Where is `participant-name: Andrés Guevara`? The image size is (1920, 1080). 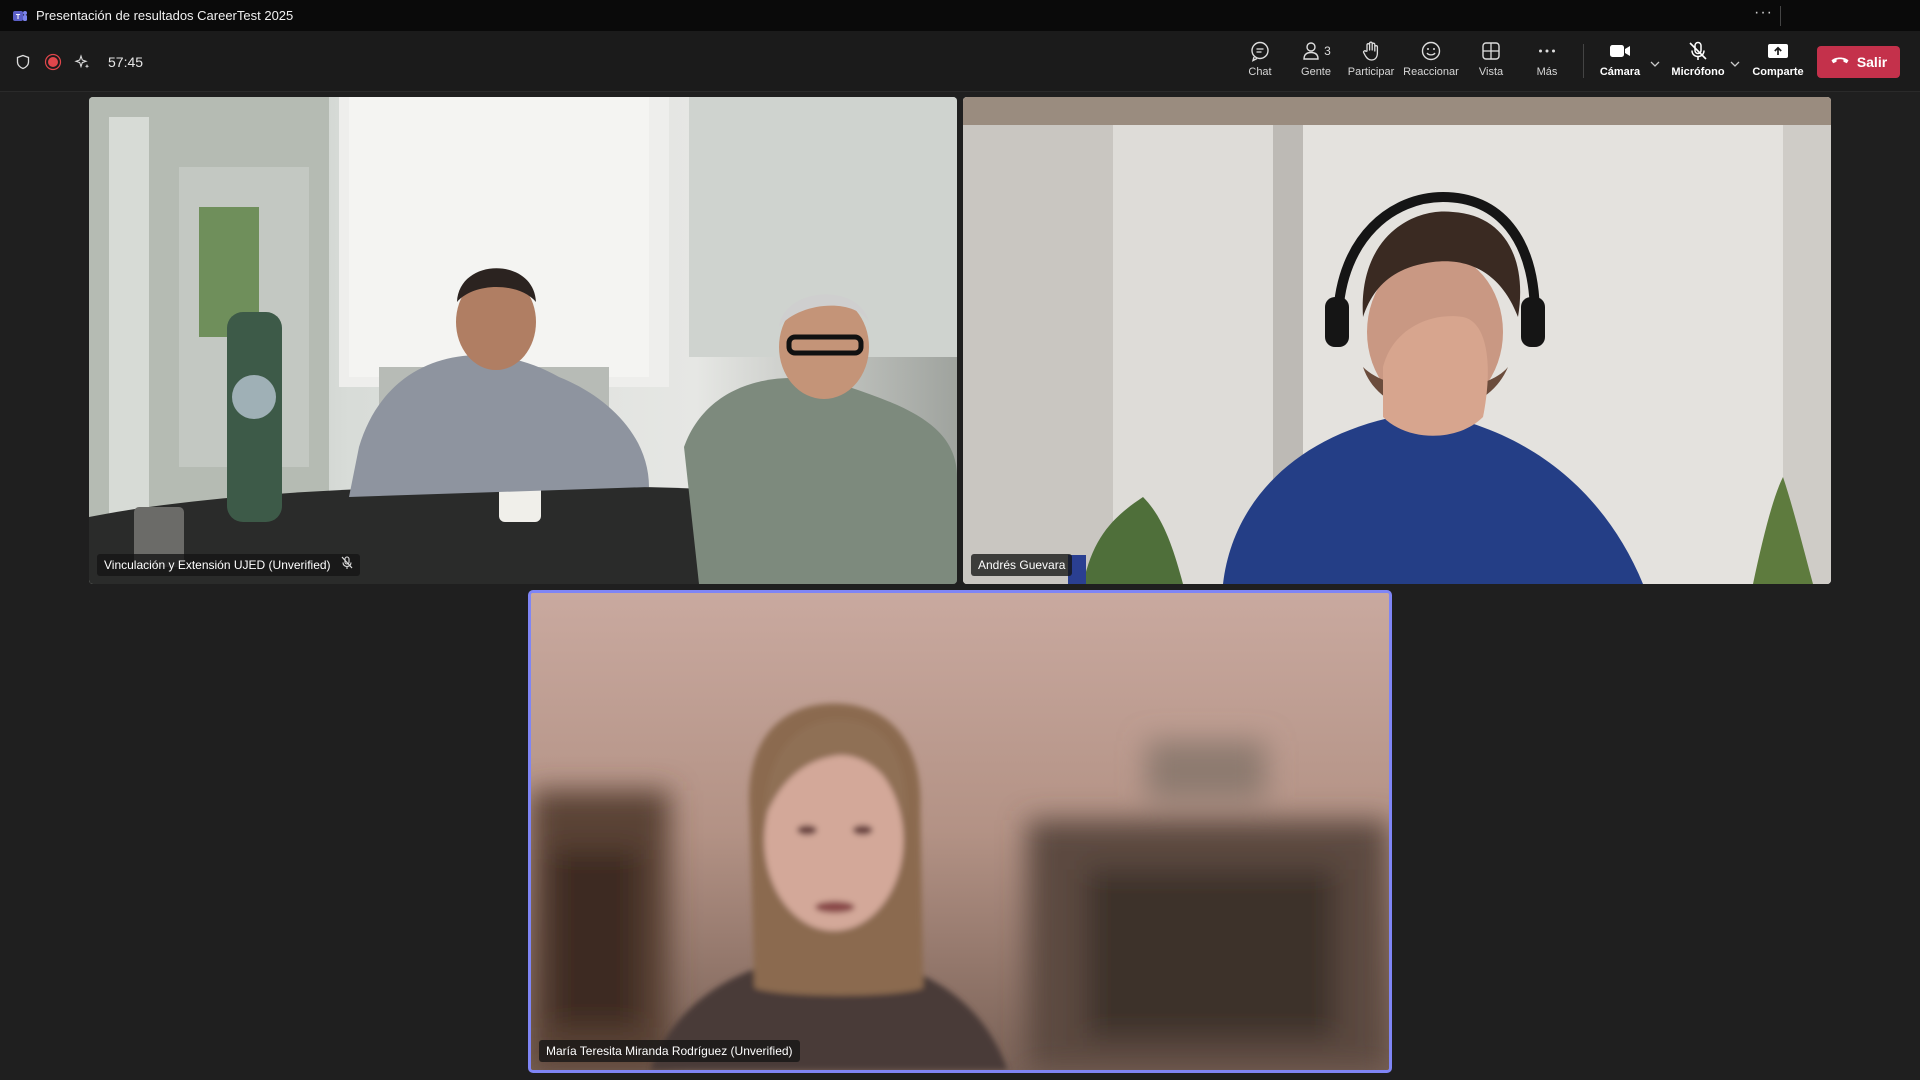 participant-name: Andrés Guevara is located at coordinates (1022, 565).